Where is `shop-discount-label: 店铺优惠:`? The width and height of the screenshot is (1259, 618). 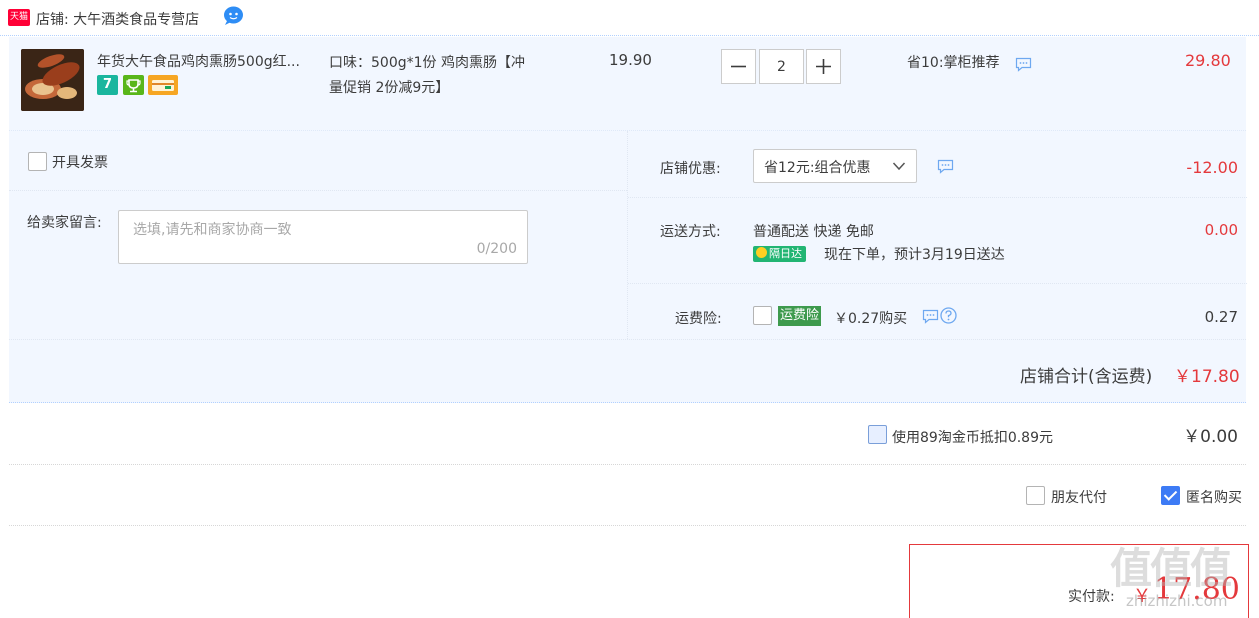 shop-discount-label: 店铺优惠: is located at coordinates (690, 169).